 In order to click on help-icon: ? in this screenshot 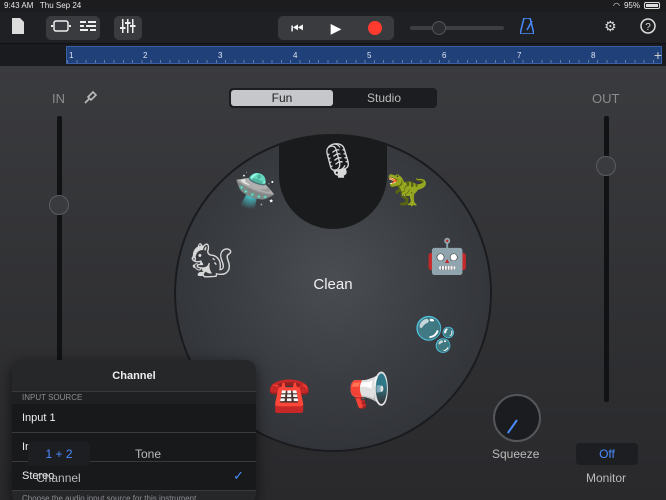, I will do `click(648, 27)`.